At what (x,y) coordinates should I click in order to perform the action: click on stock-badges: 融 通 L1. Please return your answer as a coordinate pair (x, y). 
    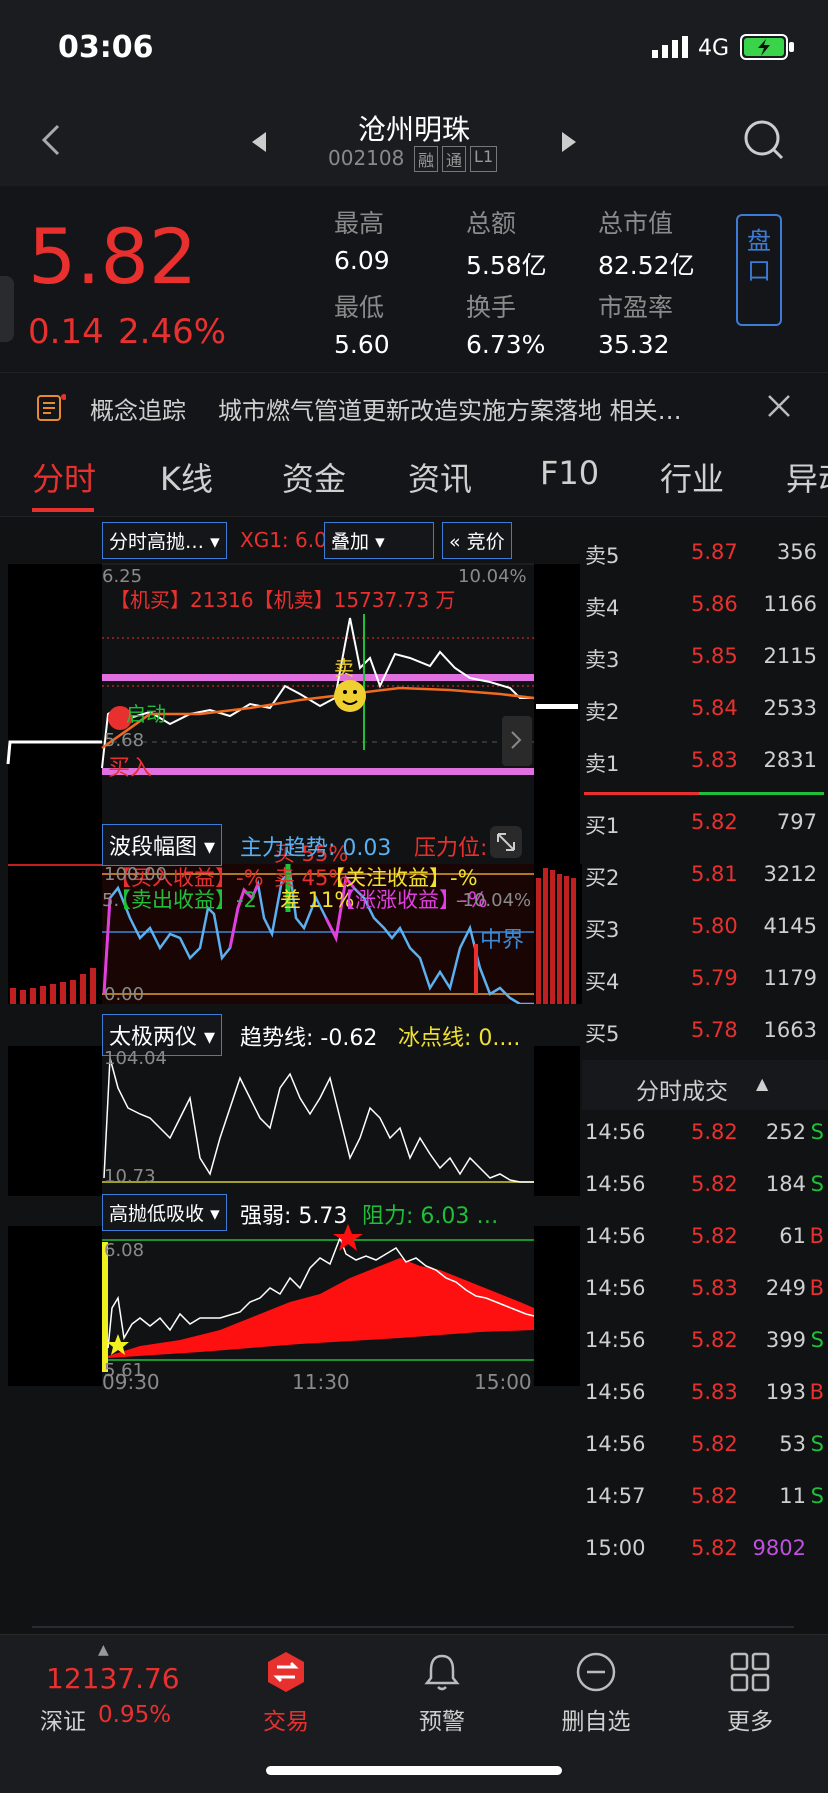
    Looking at the image, I should click on (456, 159).